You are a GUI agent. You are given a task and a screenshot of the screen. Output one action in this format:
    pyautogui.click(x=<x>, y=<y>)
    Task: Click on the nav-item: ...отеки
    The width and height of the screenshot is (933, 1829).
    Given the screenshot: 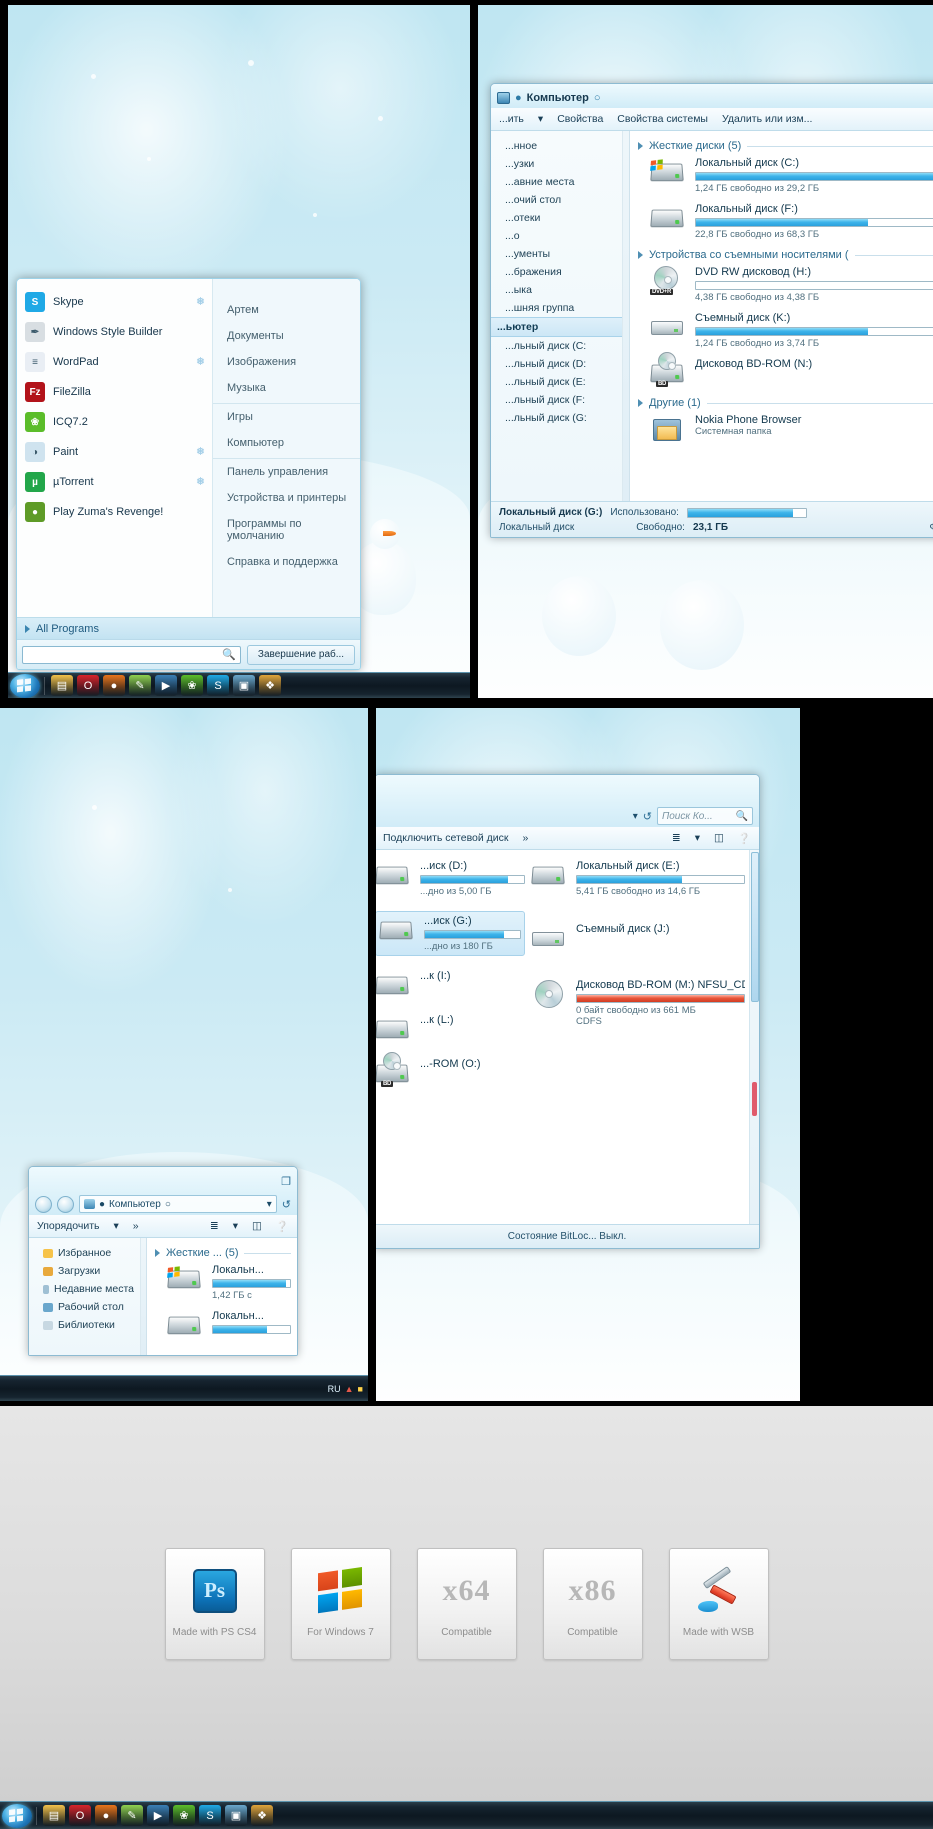 What is the action you would take?
    pyautogui.click(x=556, y=218)
    